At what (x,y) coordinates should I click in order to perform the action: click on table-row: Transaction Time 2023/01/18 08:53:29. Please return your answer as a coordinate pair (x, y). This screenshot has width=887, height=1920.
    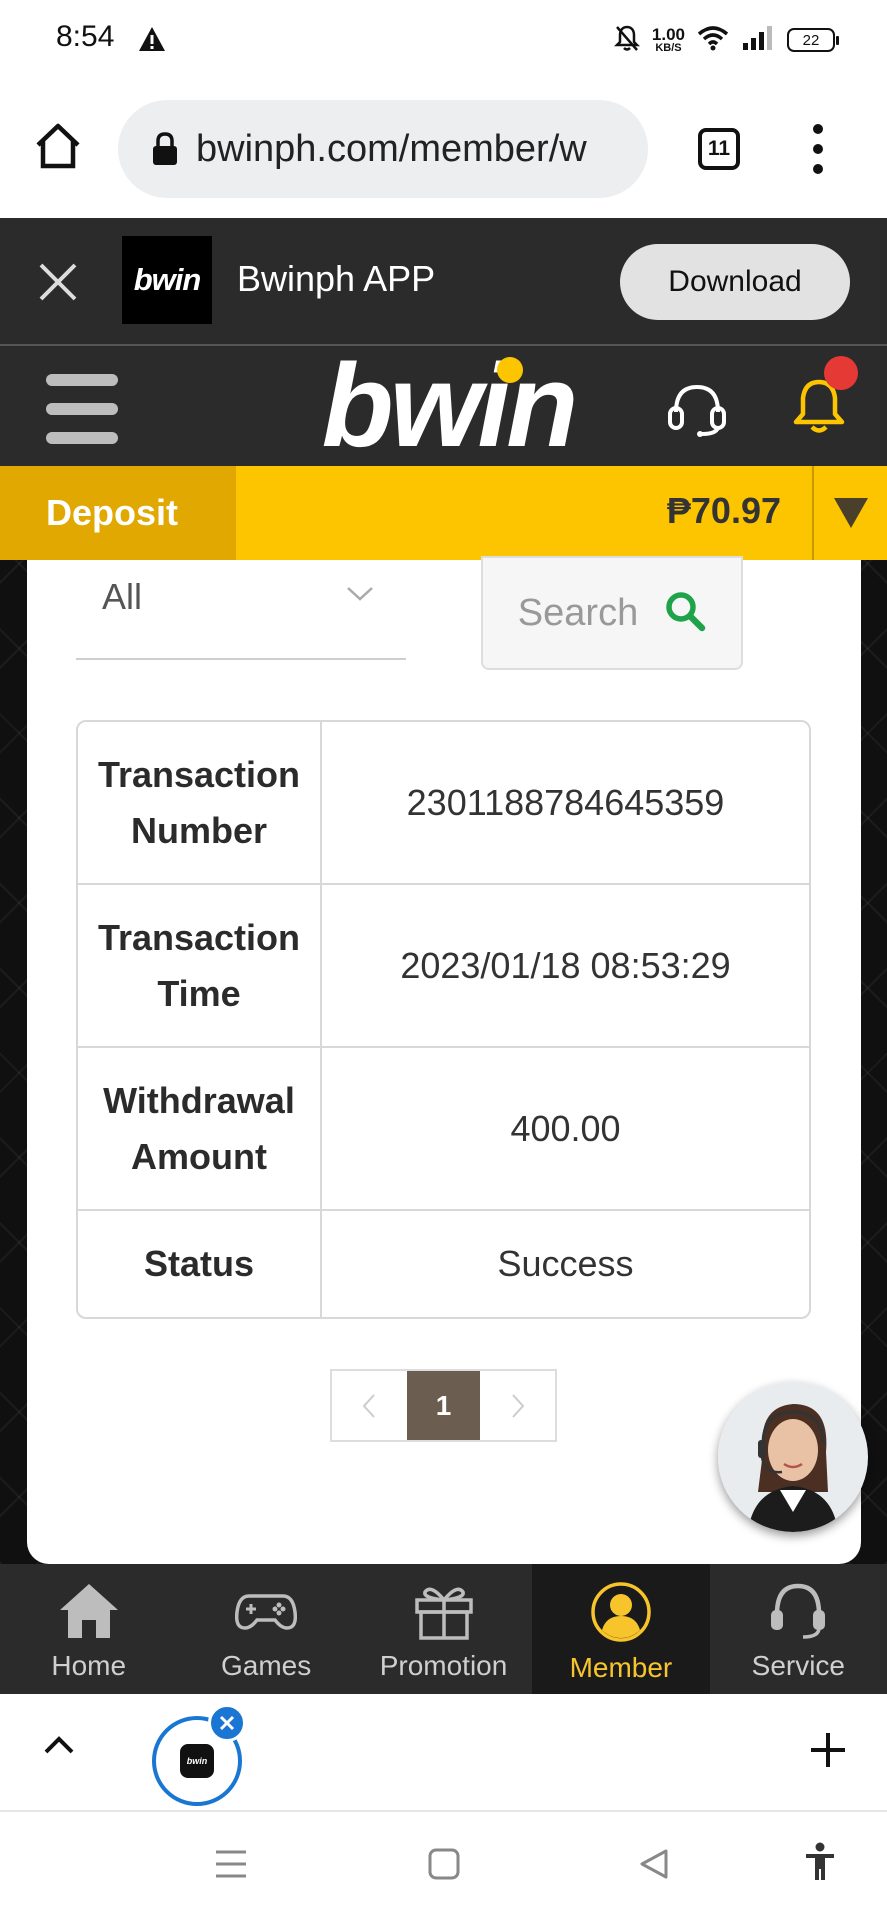
    Looking at the image, I should click on (443, 966).